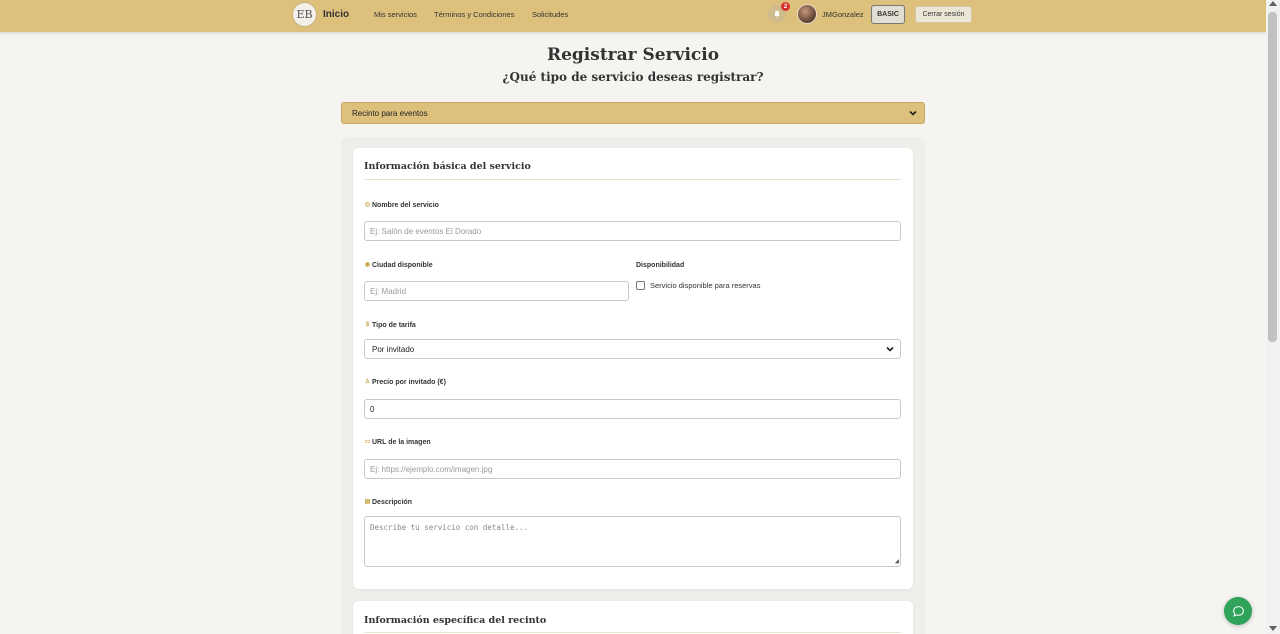  I want to click on venue-info-title: Información específica del recinto, so click(455, 620).